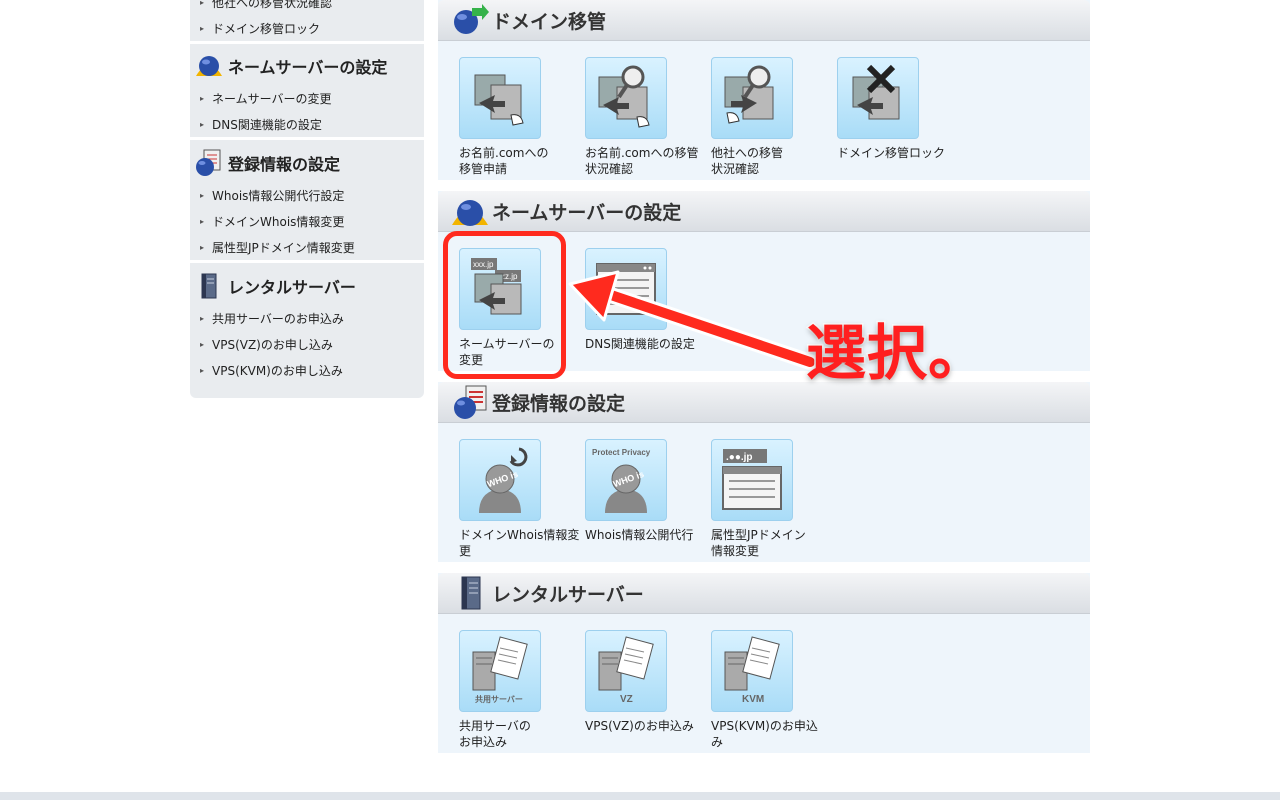  Describe the element at coordinates (626, 671) in the screenshot. I see `vps-vz-icon: VZ` at that location.